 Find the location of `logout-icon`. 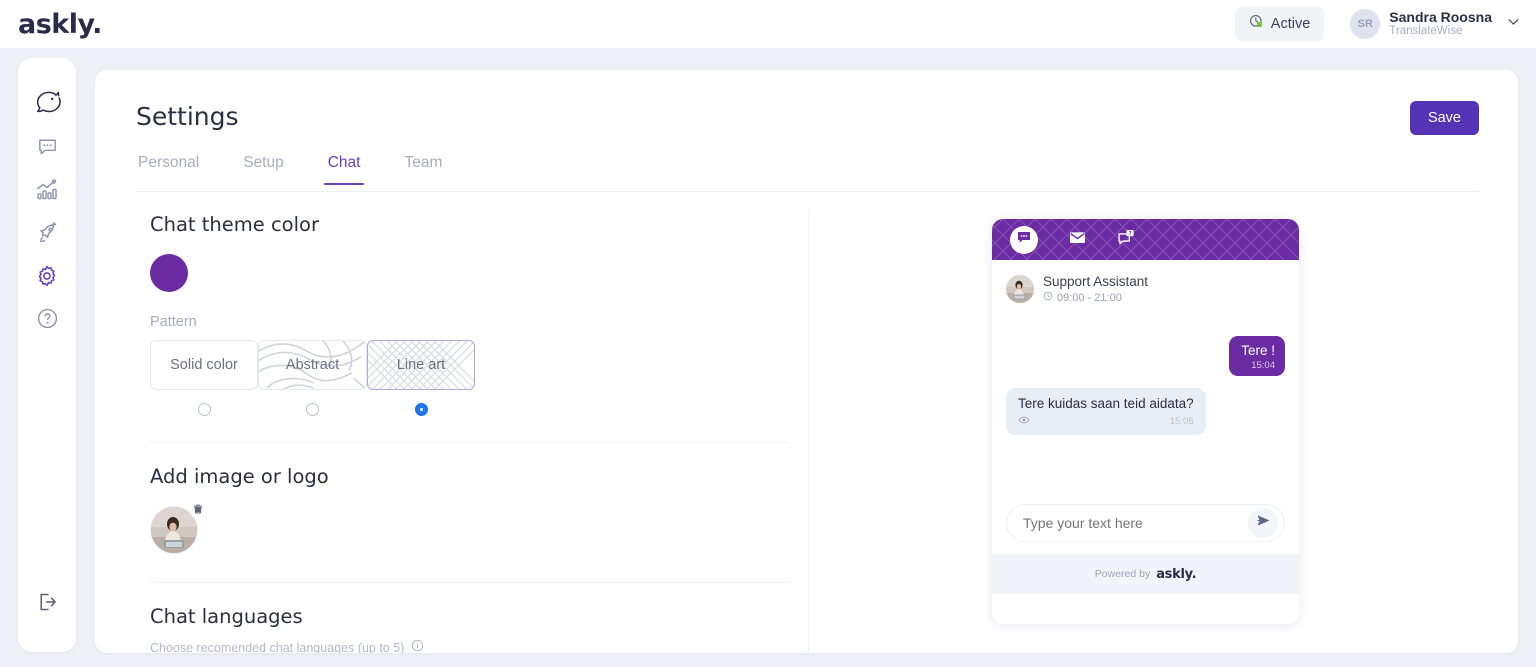

logout-icon is located at coordinates (47, 604).